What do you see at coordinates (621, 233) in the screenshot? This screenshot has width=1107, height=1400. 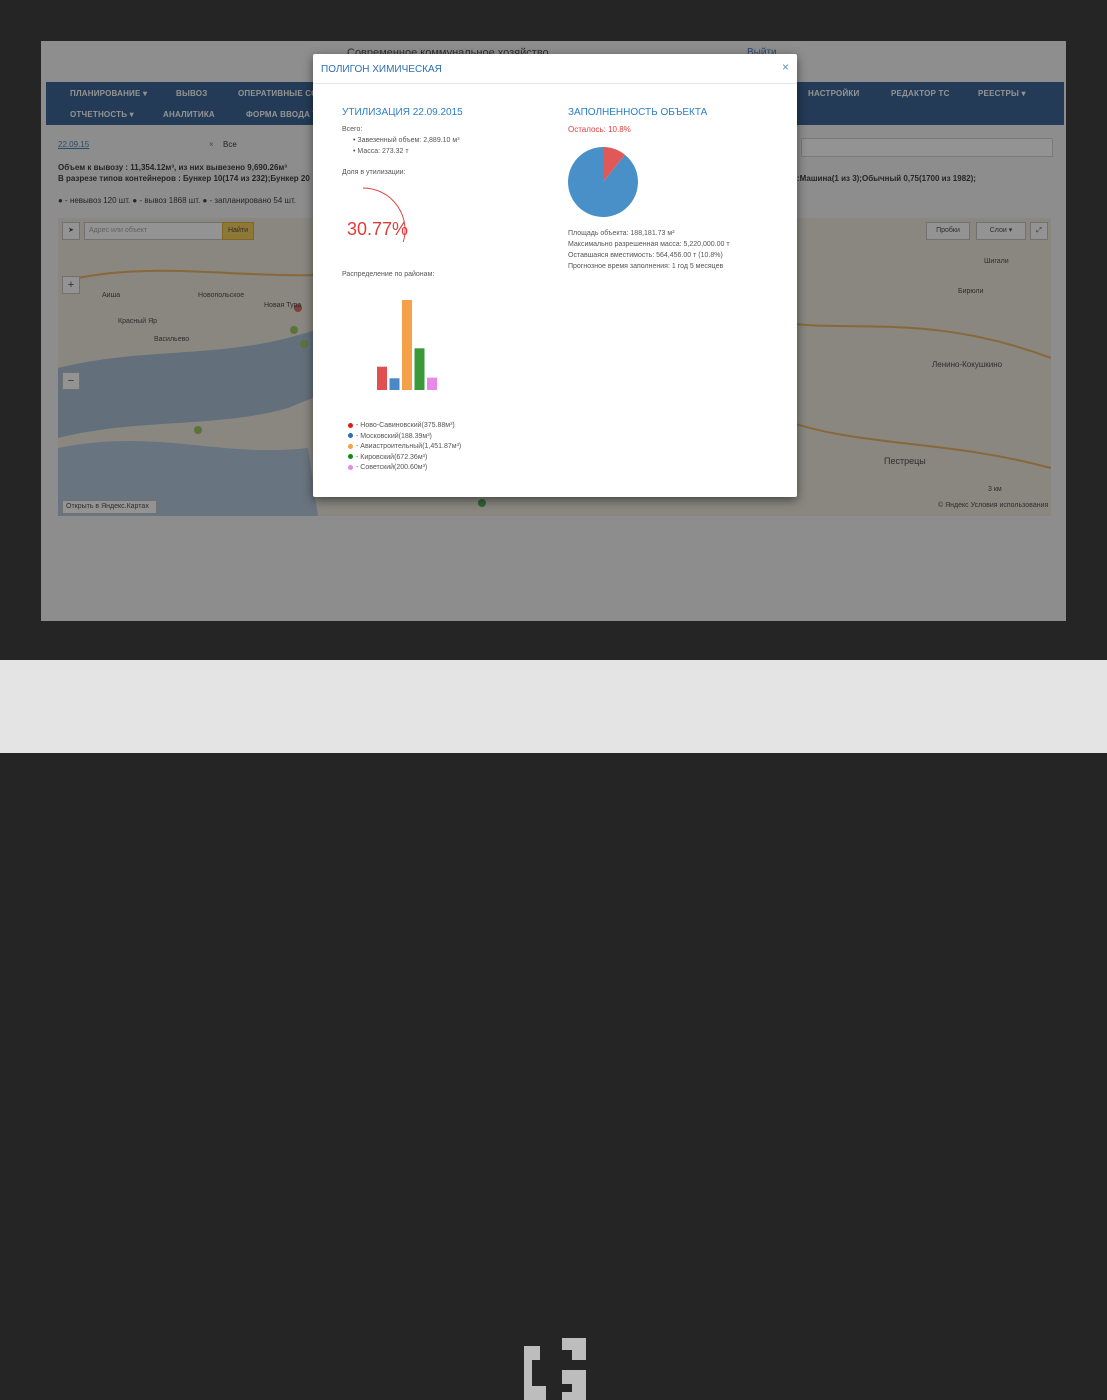 I see `area-value: Площадь объекта: 188,181.73 м²` at bounding box center [621, 233].